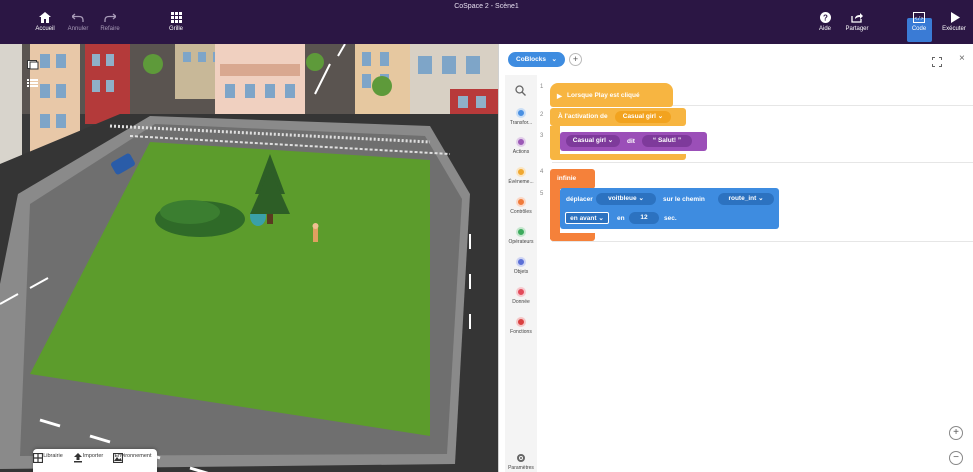 This screenshot has width=973, height=472. Describe the element at coordinates (670, 218) in the screenshot. I see `move-unit-label: sec.` at that location.